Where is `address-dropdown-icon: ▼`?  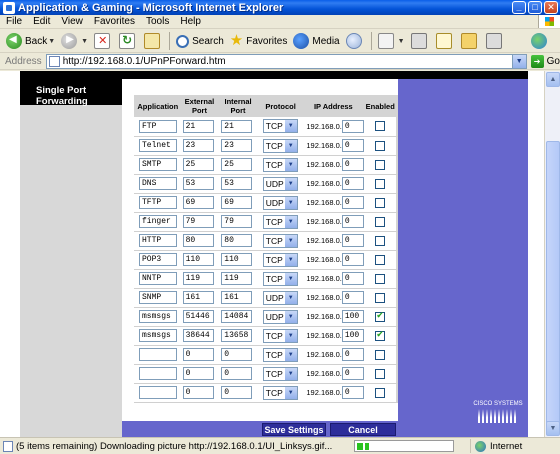
address-dropdown-icon: ▼ is located at coordinates (518, 61).